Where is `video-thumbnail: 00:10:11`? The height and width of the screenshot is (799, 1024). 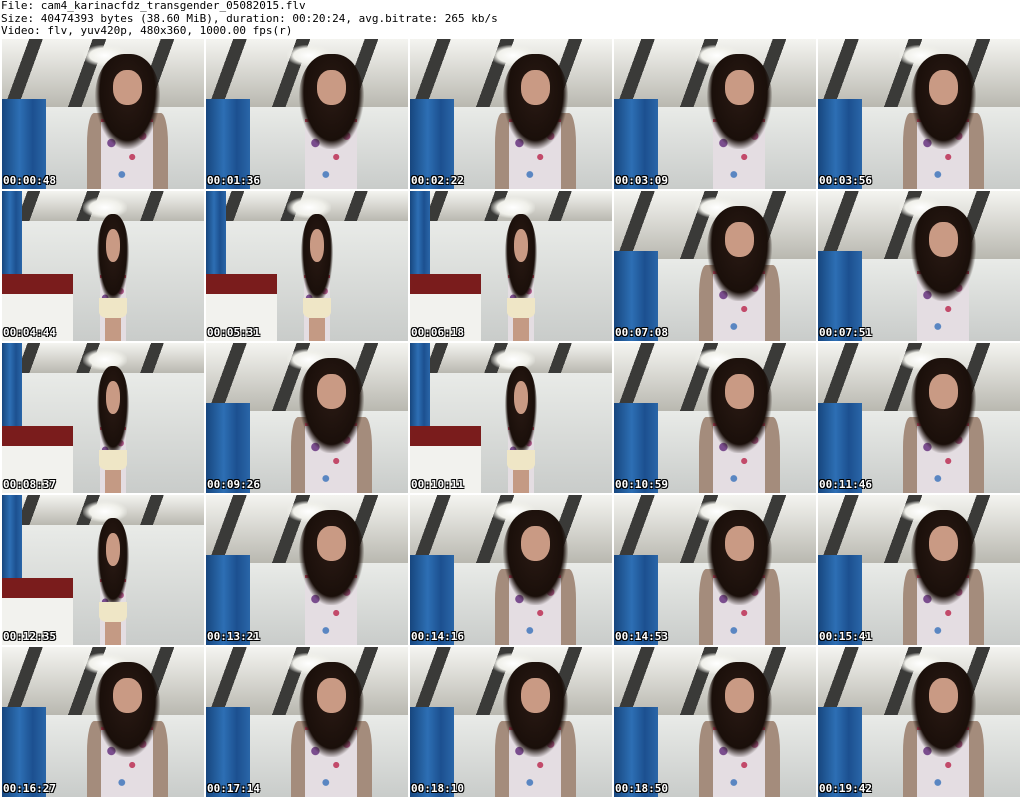
video-thumbnail: 00:10:11 is located at coordinates (511, 418).